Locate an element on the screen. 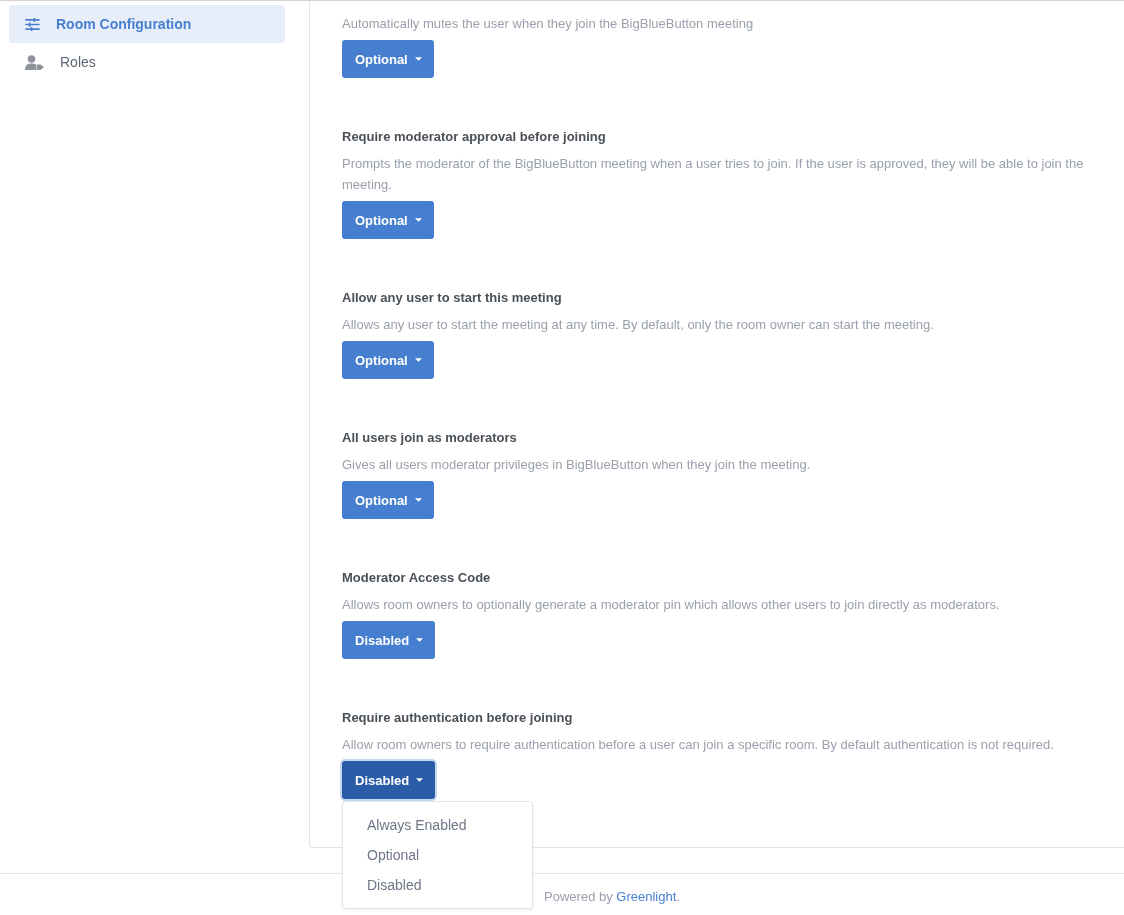  sliders-icon is located at coordinates (32, 24).